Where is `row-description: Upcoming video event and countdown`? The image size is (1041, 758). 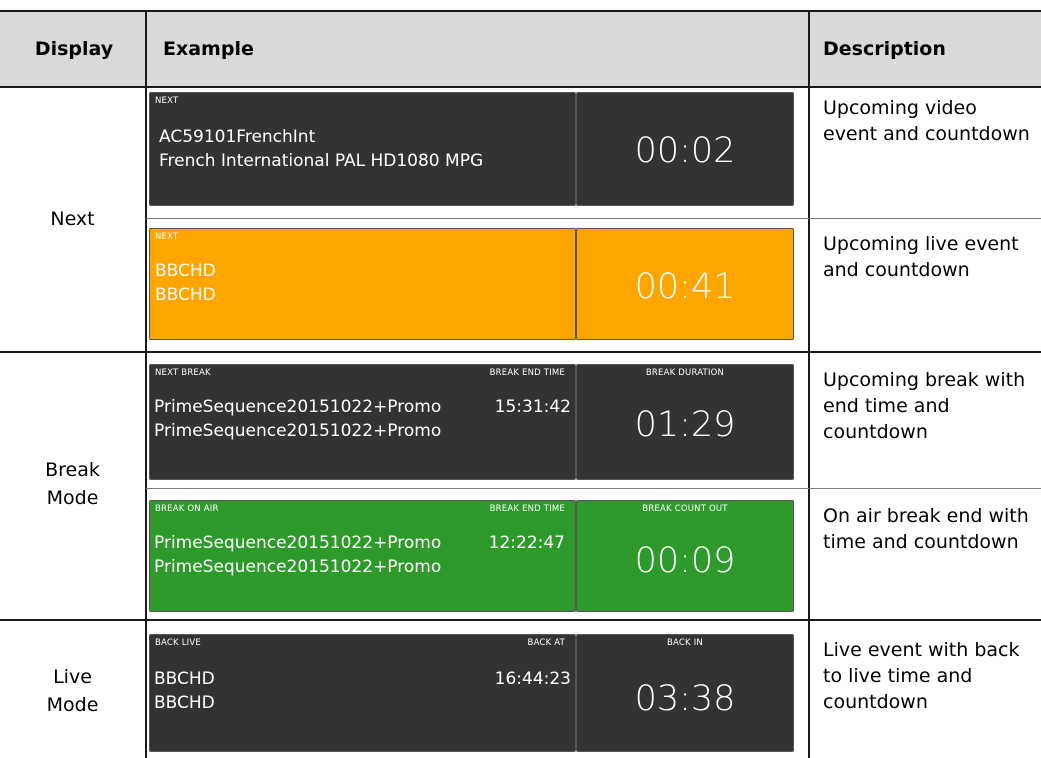 row-description: Upcoming video event and countdown is located at coordinates (926, 121).